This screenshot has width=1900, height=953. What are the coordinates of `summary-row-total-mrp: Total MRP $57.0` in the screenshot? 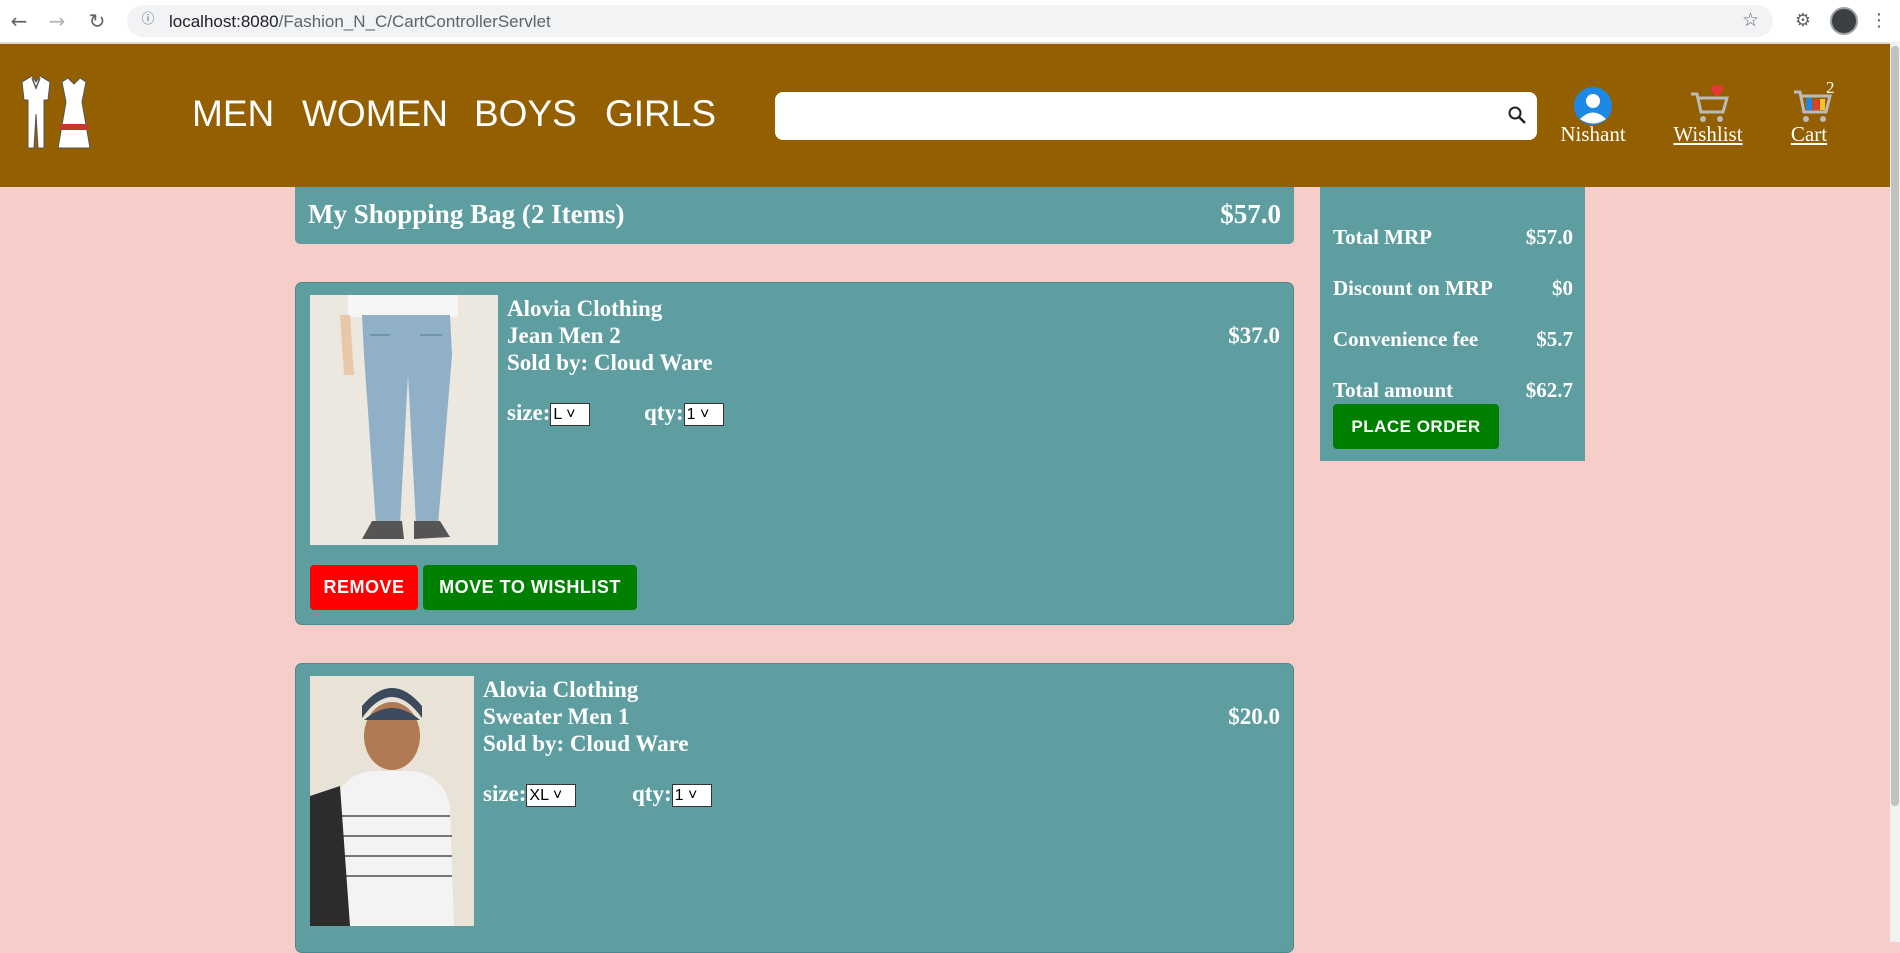 It's located at (1453, 237).